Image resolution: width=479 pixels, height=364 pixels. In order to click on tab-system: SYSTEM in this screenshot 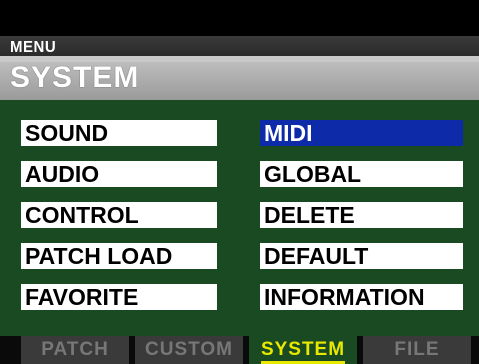, I will do `click(303, 350)`.